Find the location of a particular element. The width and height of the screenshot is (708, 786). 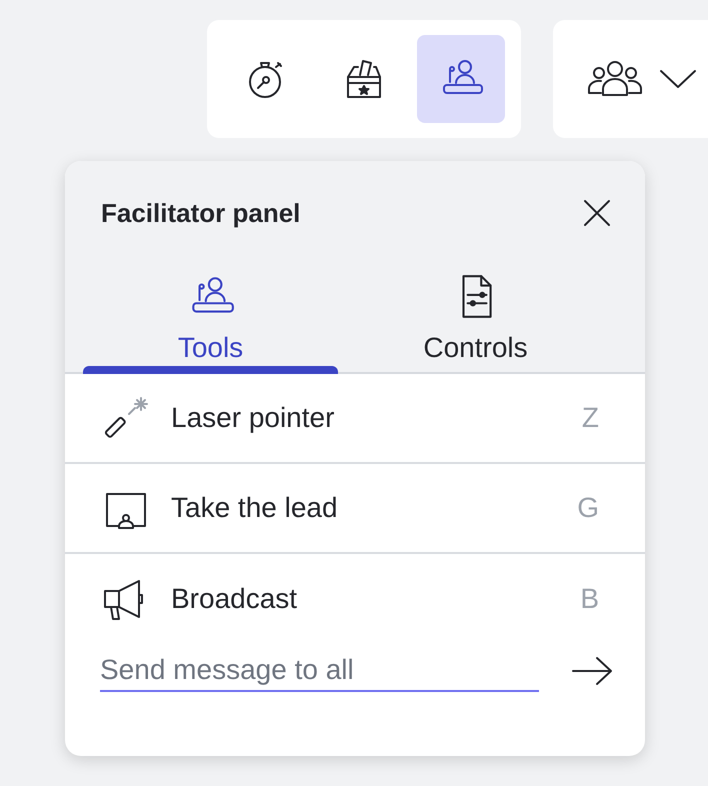

tab: Tools is located at coordinates (210, 311).